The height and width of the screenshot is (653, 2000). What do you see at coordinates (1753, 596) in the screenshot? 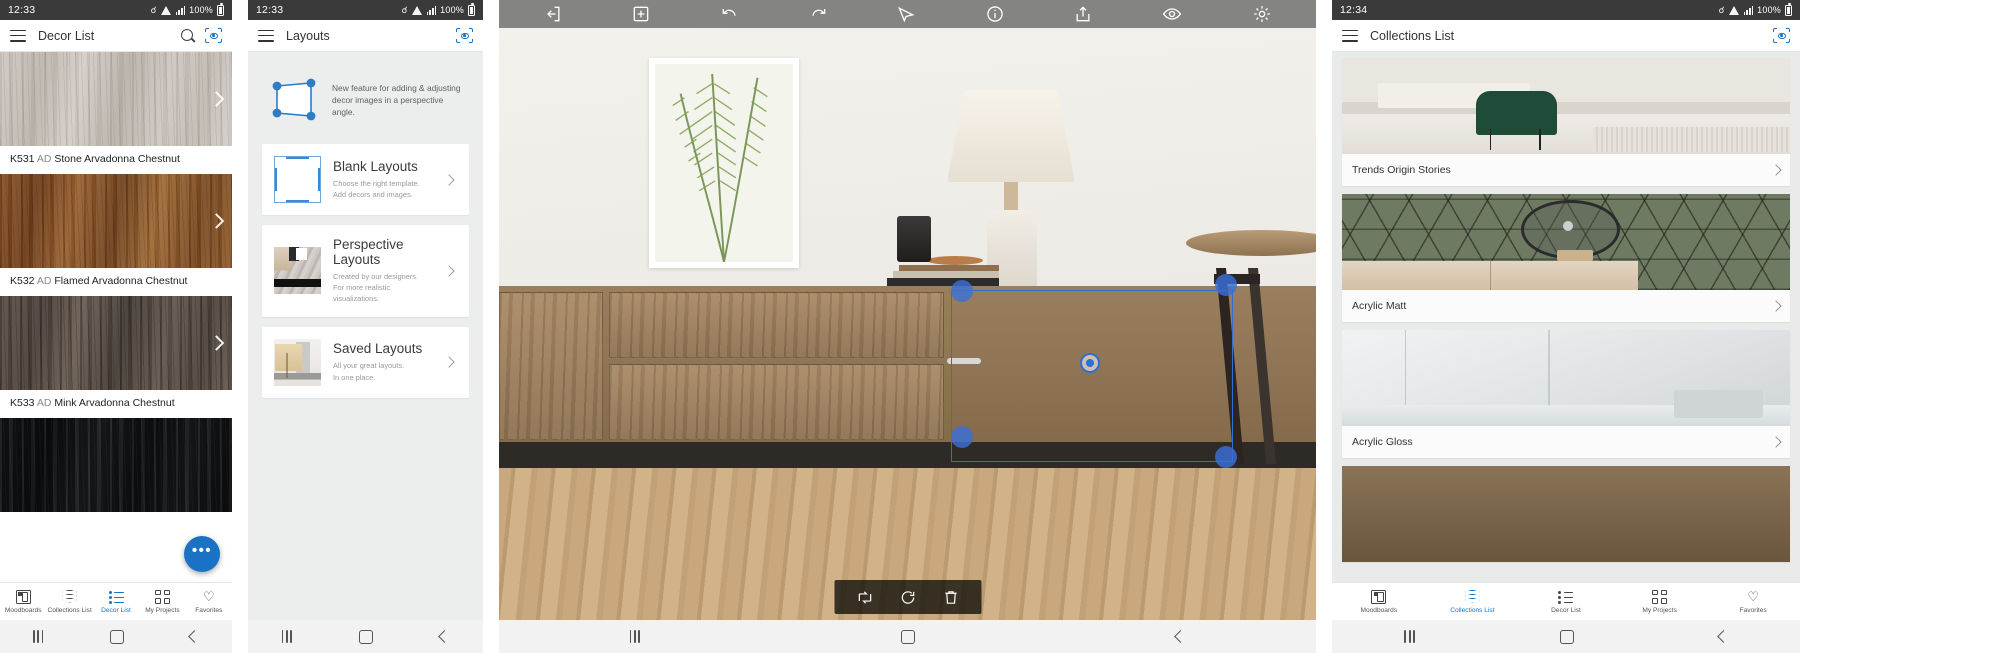
I see `heart-icon: ♡` at bounding box center [1753, 596].